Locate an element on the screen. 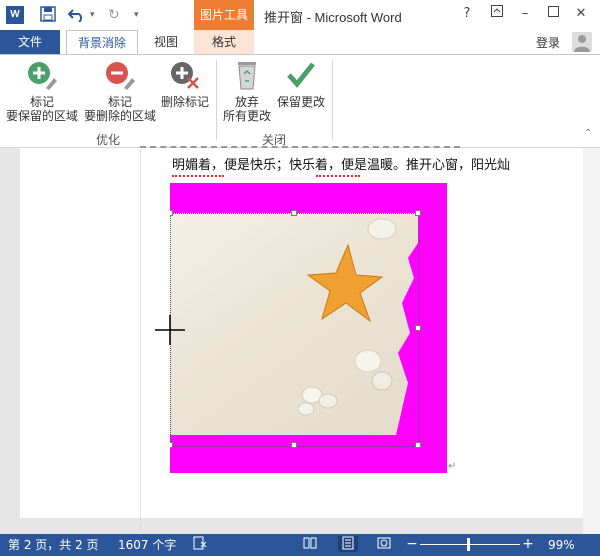 The image size is (600, 556). keep-changes-label: 保留更改 is located at coordinates (300, 102).